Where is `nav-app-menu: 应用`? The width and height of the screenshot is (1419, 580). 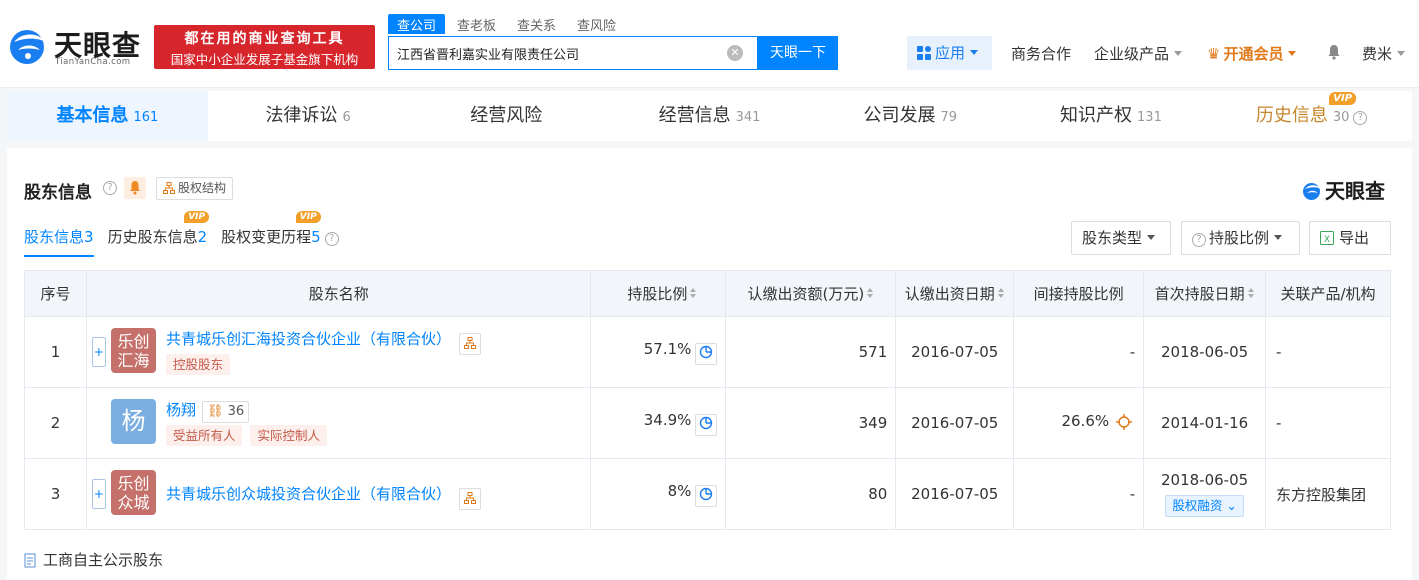
nav-app-menu: 应用 is located at coordinates (949, 53).